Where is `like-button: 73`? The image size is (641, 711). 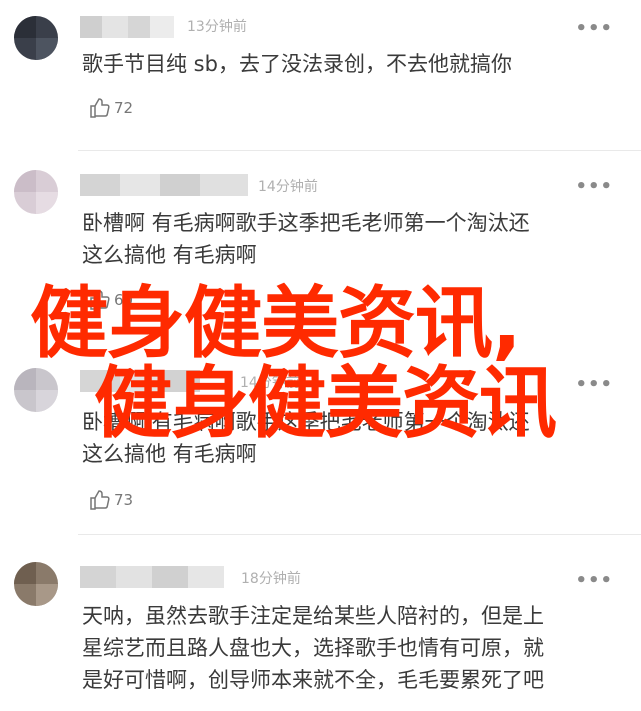
like-button: 73 is located at coordinates (110, 500).